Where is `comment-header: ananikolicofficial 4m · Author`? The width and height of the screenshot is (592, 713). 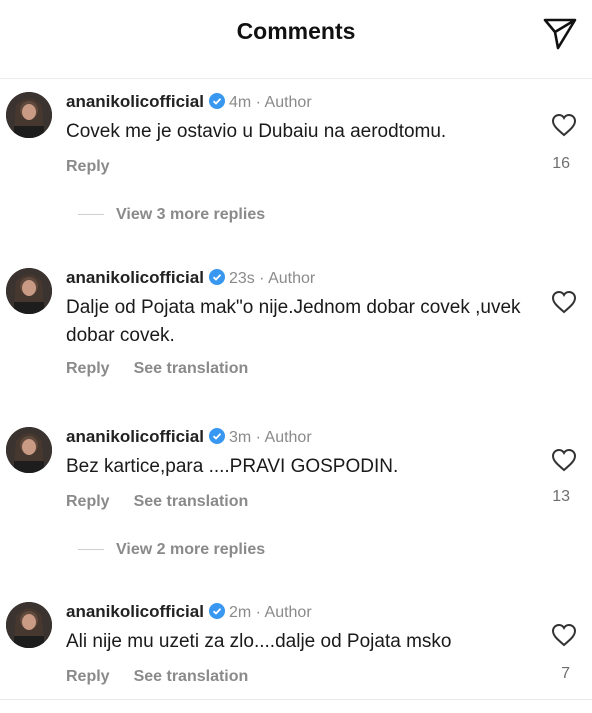
comment-header: ananikolicofficial 4m · Author is located at coordinates (189, 102).